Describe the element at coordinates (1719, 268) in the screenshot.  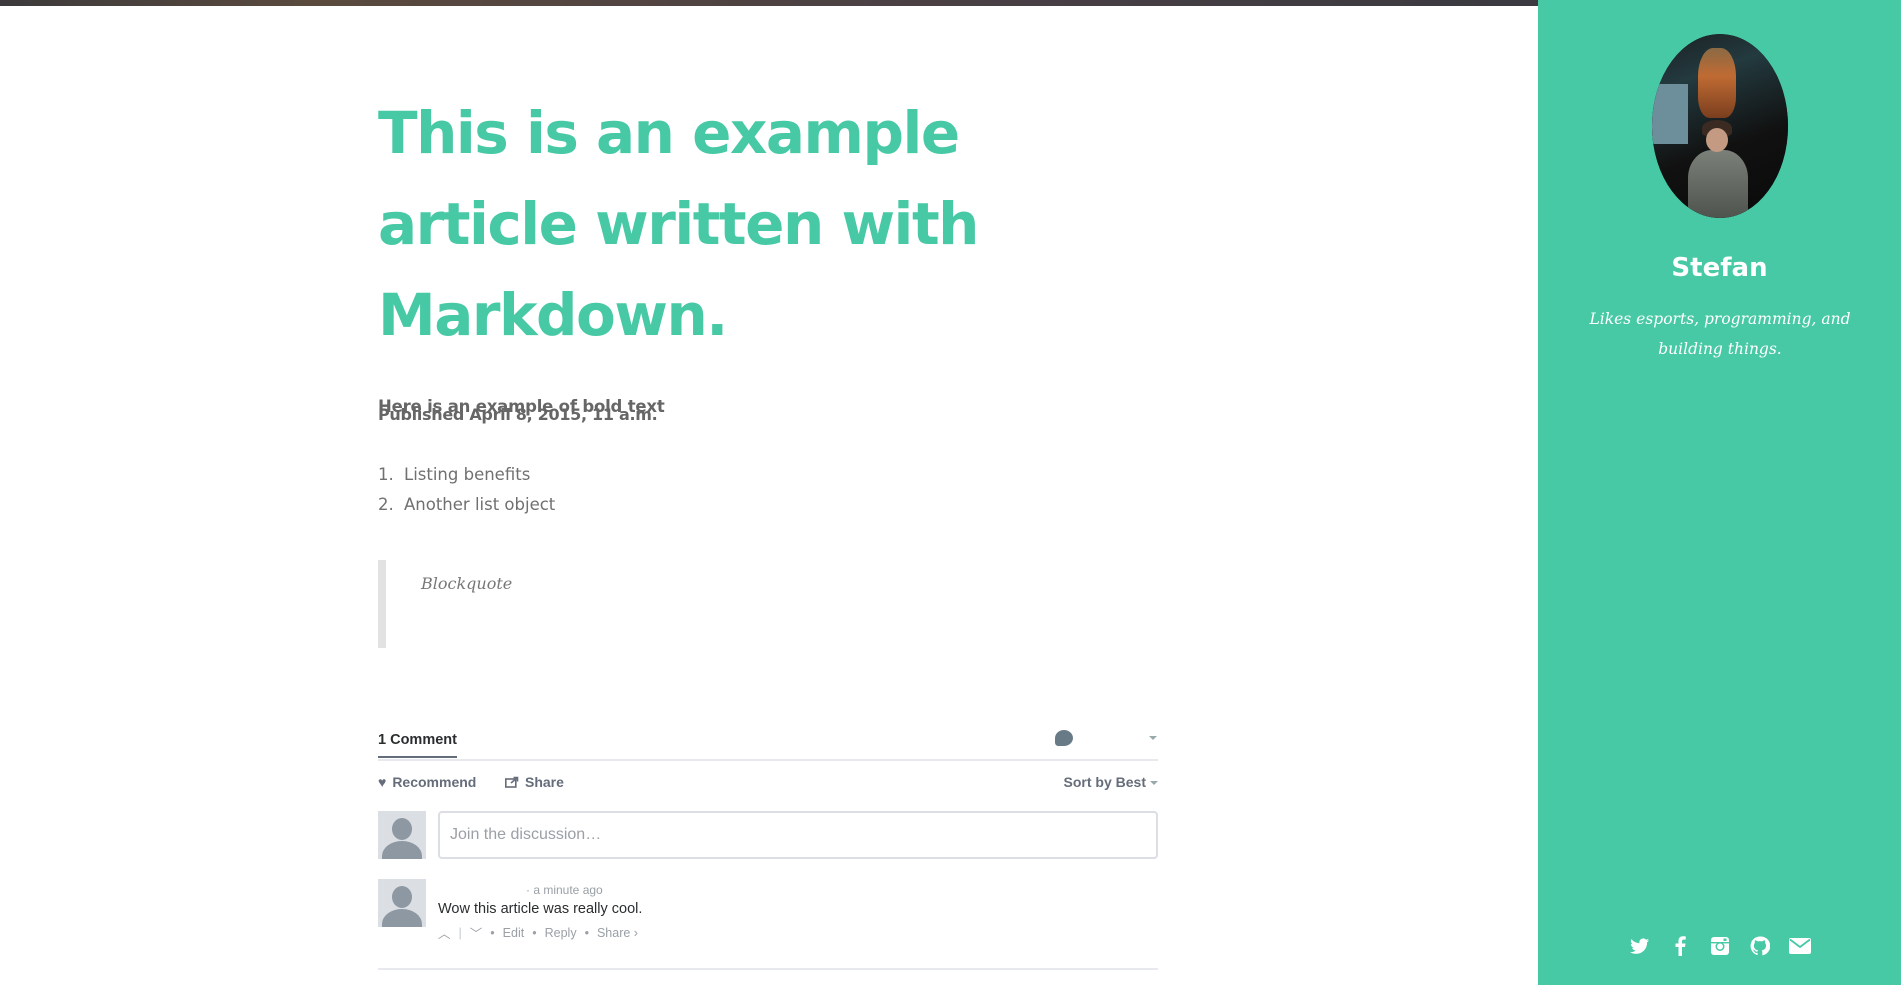
I see `profile-name: Stefan` at that location.